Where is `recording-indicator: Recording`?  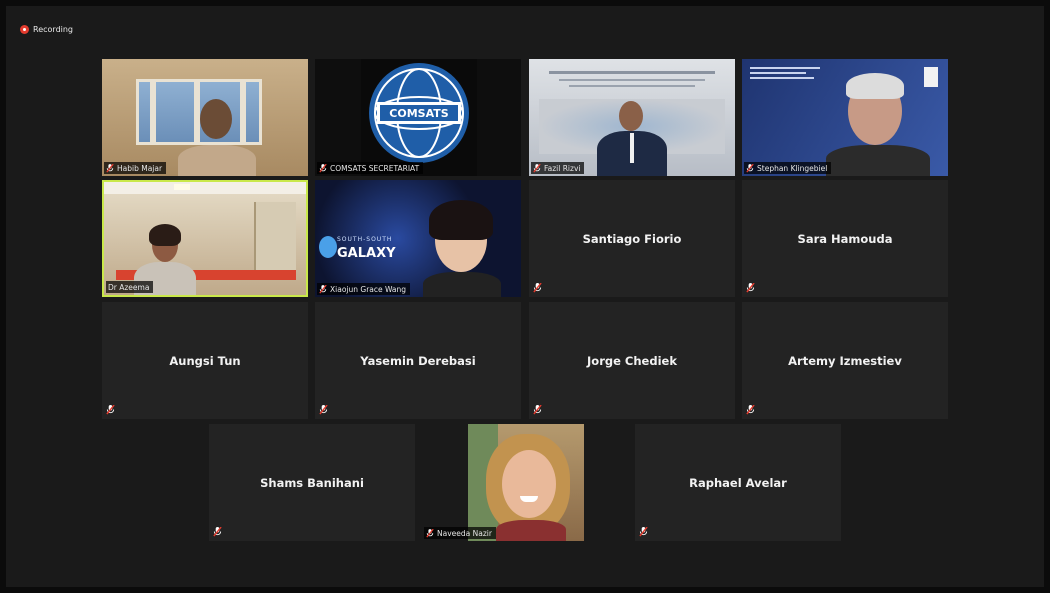 recording-indicator: Recording is located at coordinates (46, 29).